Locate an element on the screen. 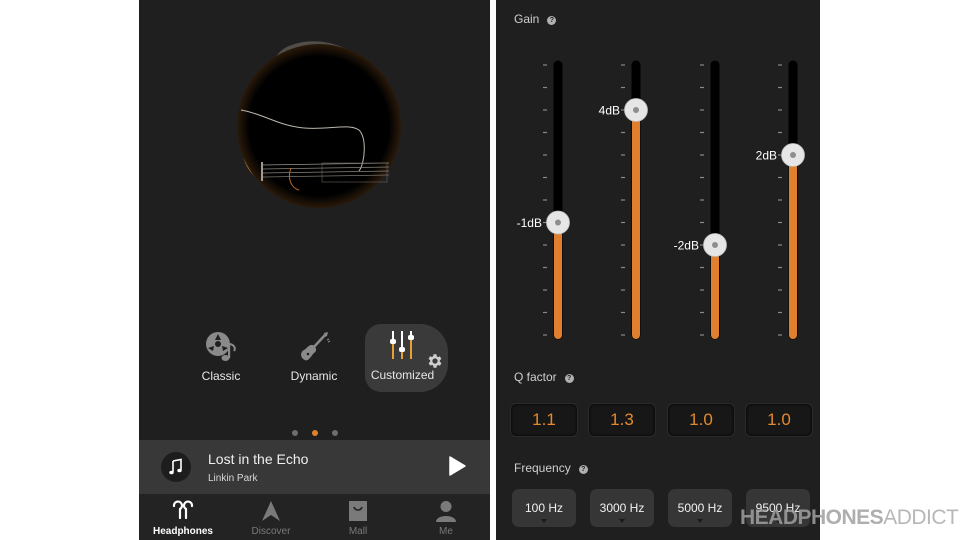 The height and width of the screenshot is (540, 960). song-artist: Linkin Park is located at coordinates (233, 478).